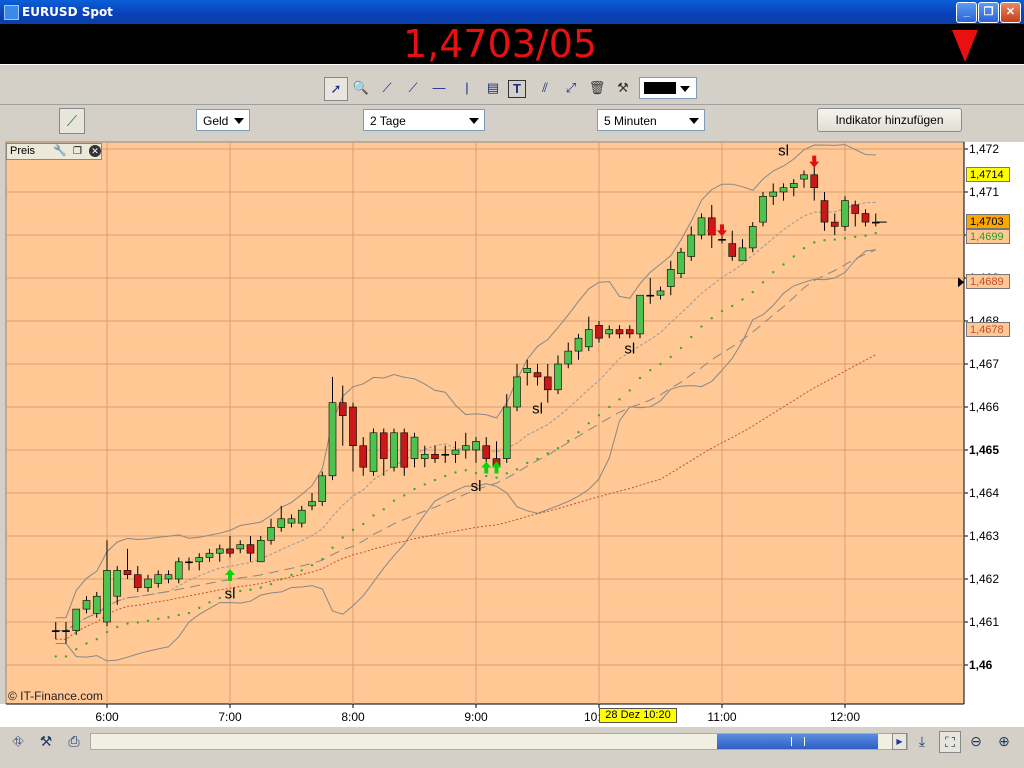 The width and height of the screenshot is (1024, 768). What do you see at coordinates (336, 89) in the screenshot?
I see `pointer-icon: ➚` at bounding box center [336, 89].